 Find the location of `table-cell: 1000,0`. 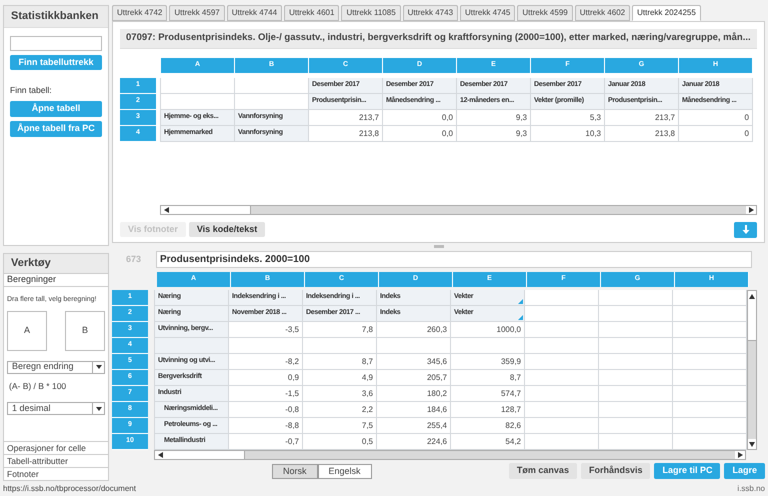

table-cell: 1000,0 is located at coordinates (488, 330).